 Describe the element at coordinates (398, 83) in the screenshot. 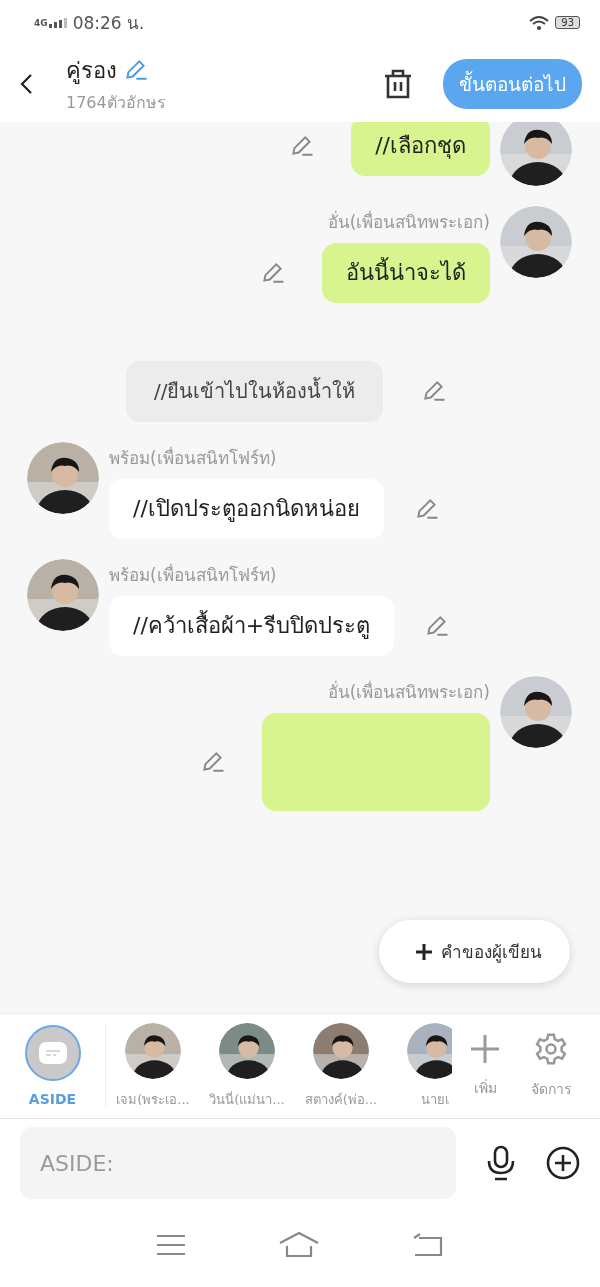

I see `trash-icon` at that location.